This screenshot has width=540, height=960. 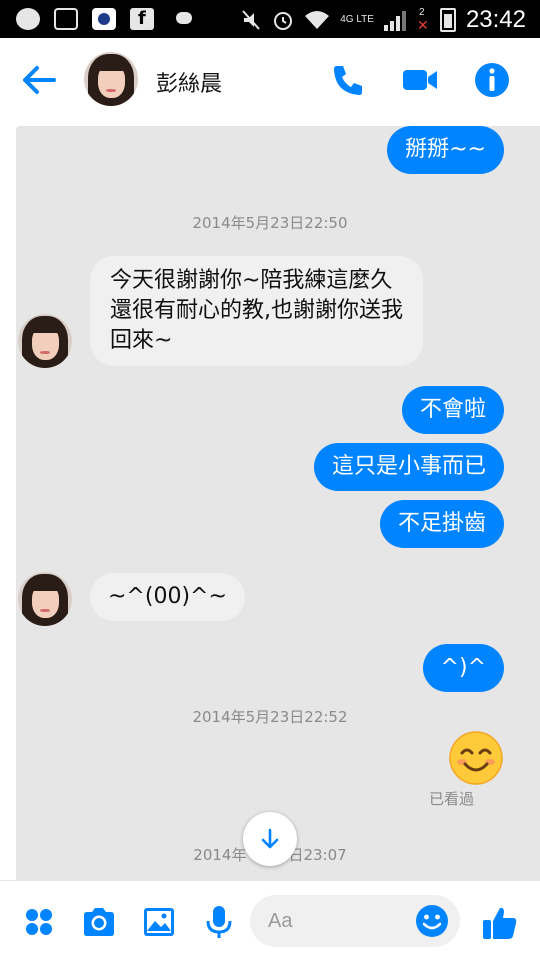 What do you see at coordinates (182, 19) in the screenshot?
I see `weather-icon` at bounding box center [182, 19].